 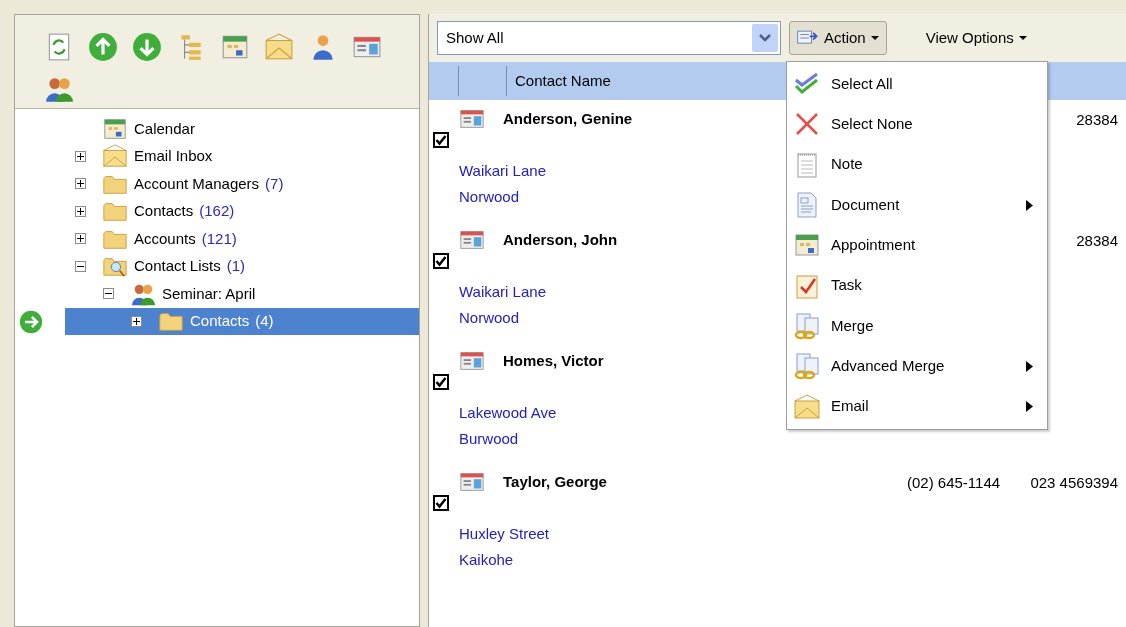 What do you see at coordinates (475, 37) in the screenshot?
I see `filter-value: Show All` at bounding box center [475, 37].